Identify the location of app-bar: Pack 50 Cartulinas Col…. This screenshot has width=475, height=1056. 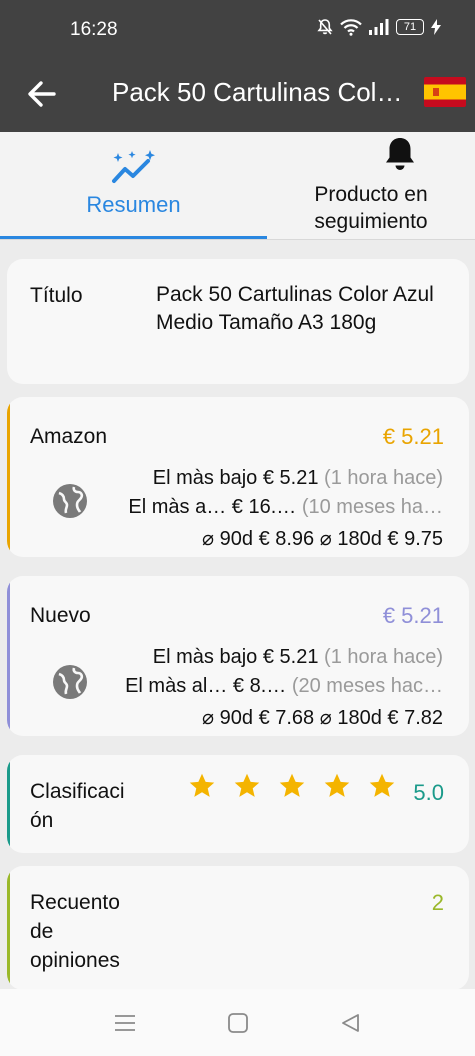
(237, 96).